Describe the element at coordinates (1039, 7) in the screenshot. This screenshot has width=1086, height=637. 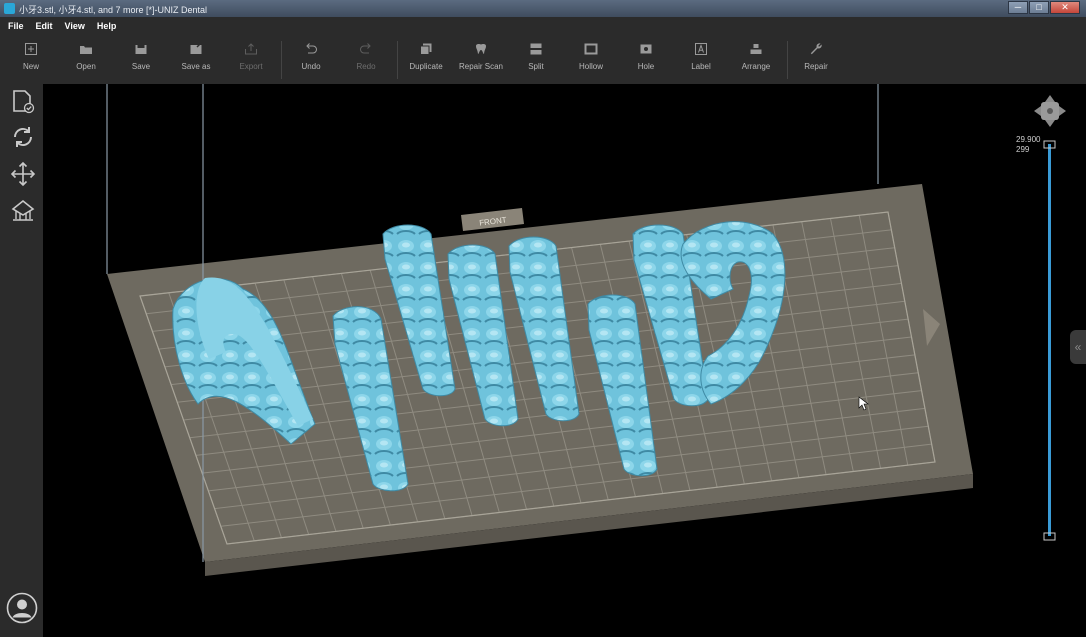
I see `maximize-button: □` at that location.